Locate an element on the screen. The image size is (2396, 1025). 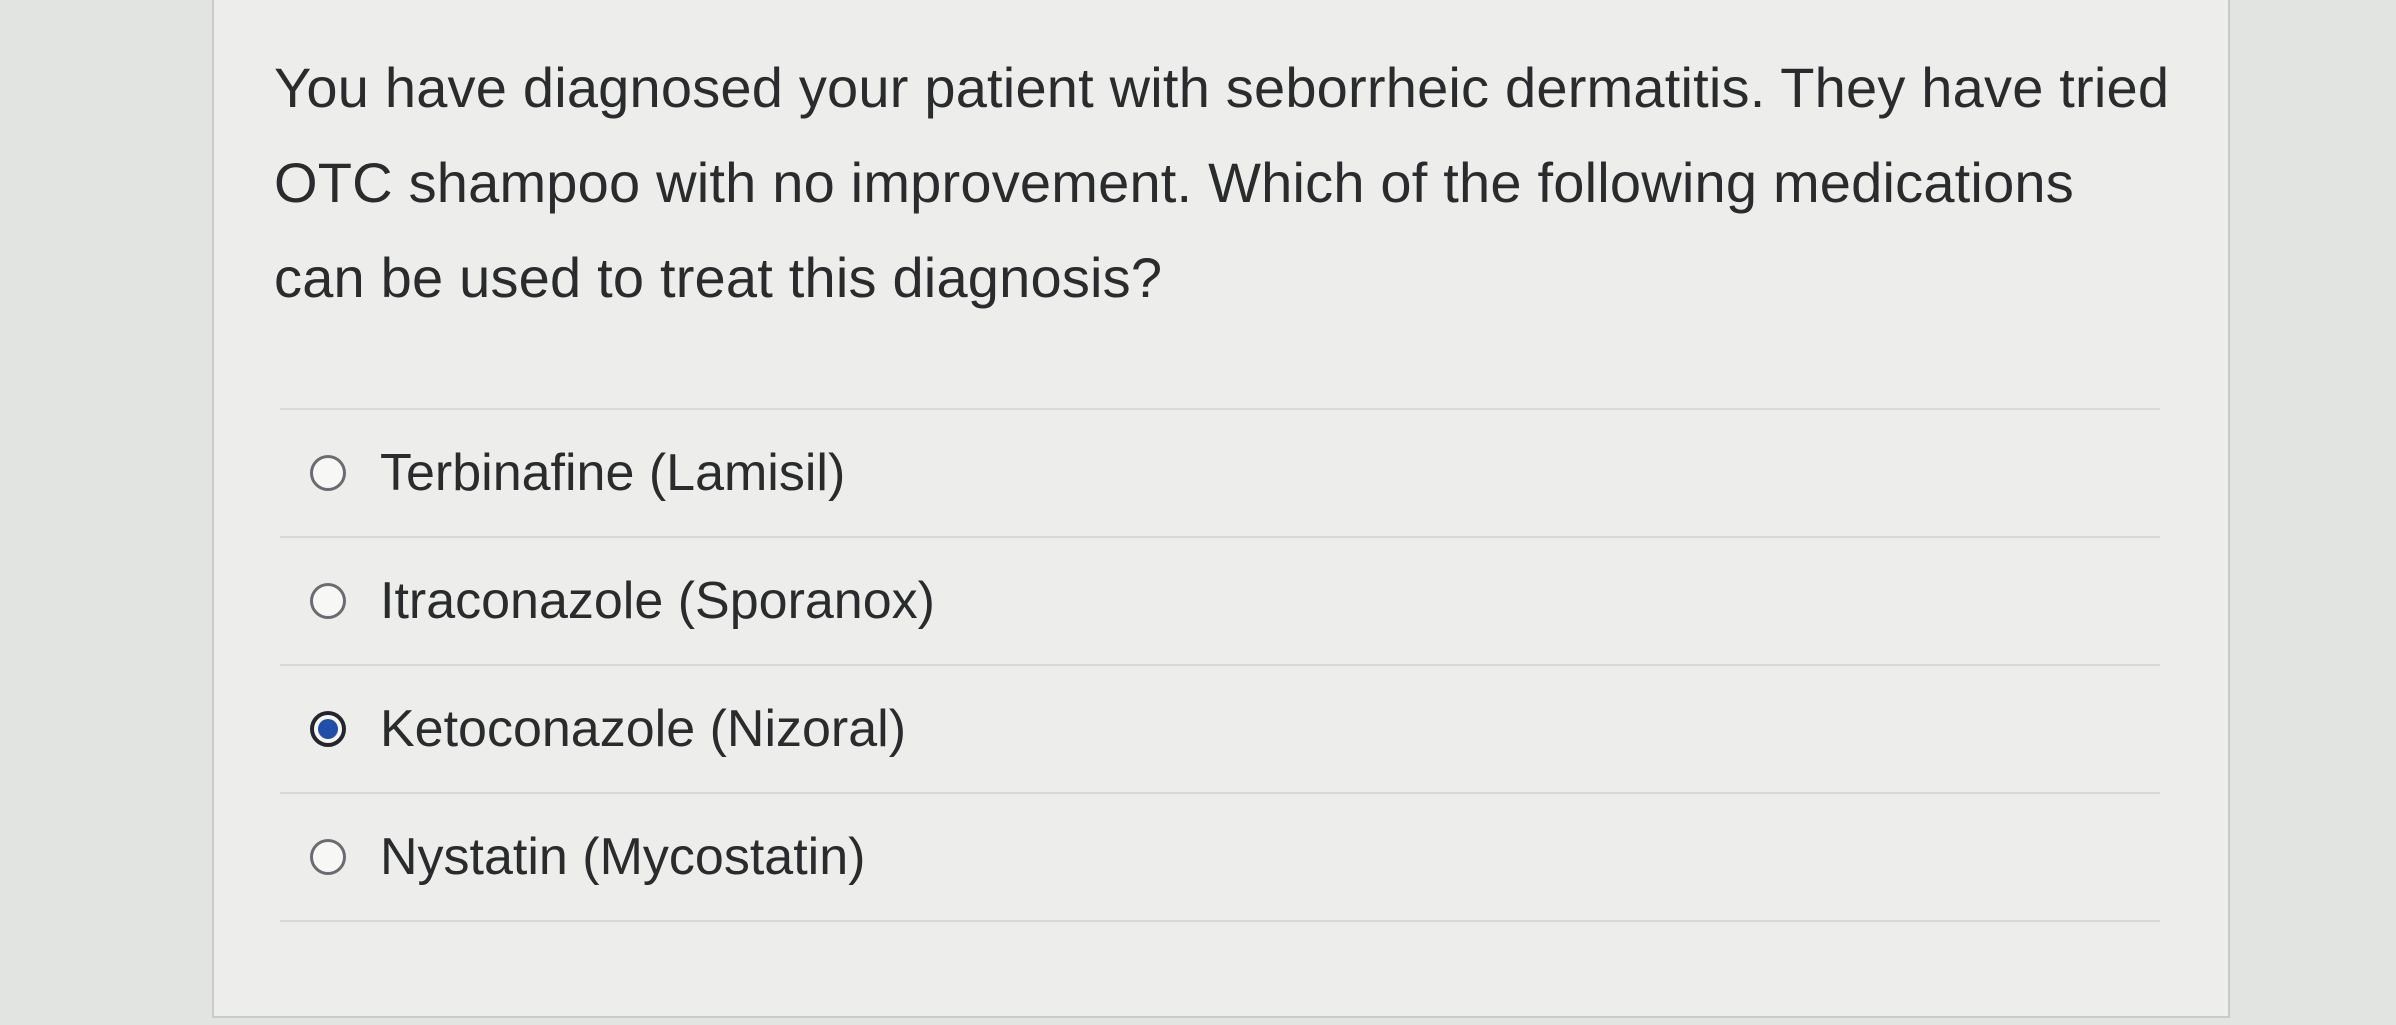
answer-option-nystatin: Nystatin (Mycostatin) is located at coordinates (1220, 858).